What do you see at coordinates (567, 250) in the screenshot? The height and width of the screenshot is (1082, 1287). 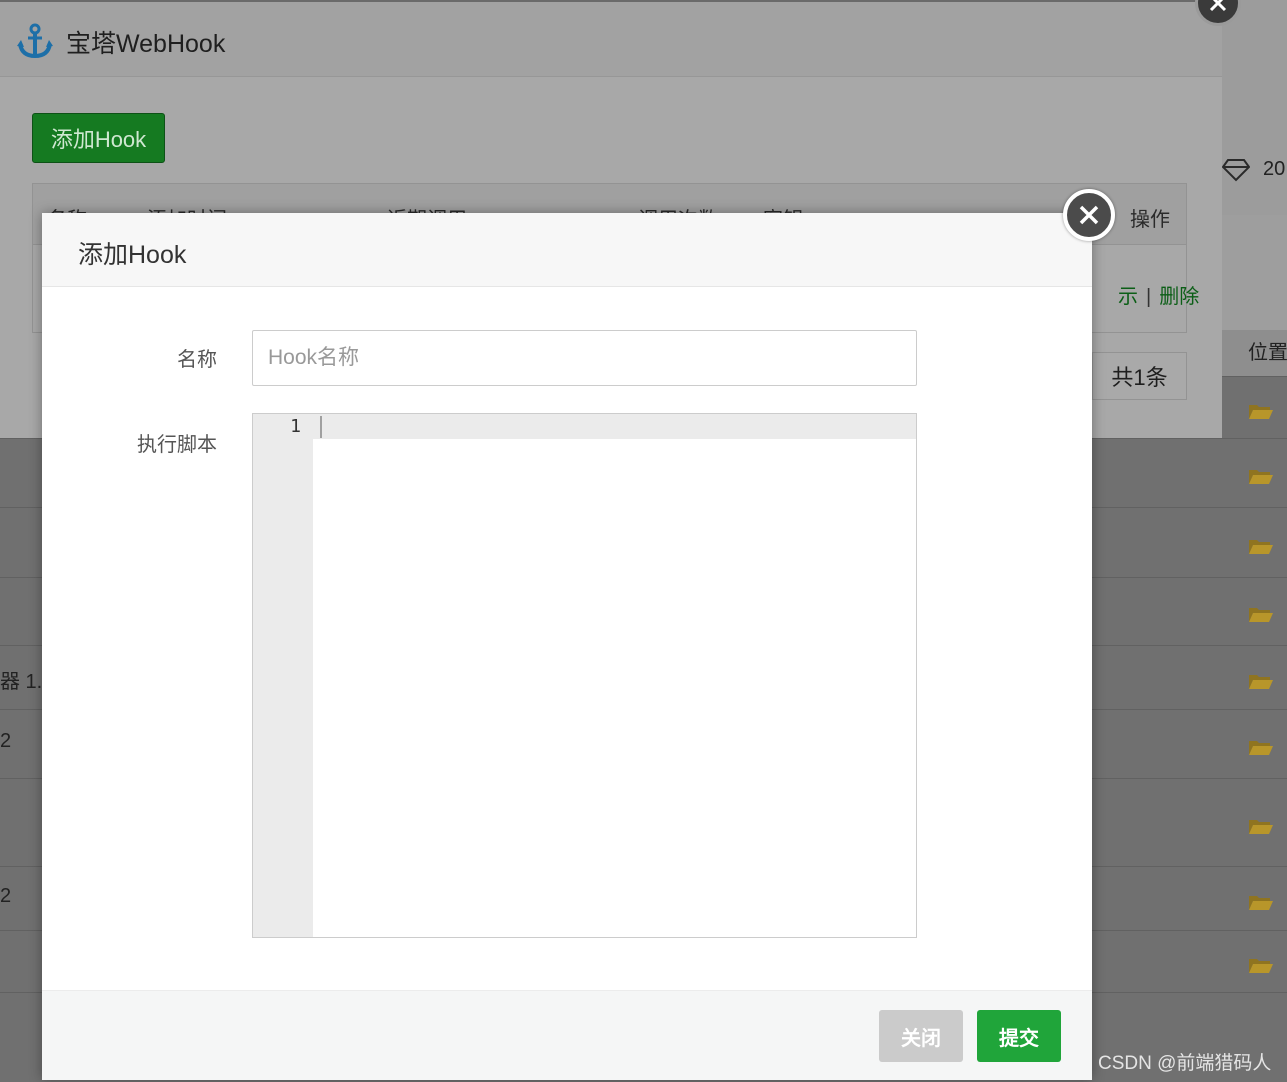 I see `modal-header: 添加Hook` at bounding box center [567, 250].